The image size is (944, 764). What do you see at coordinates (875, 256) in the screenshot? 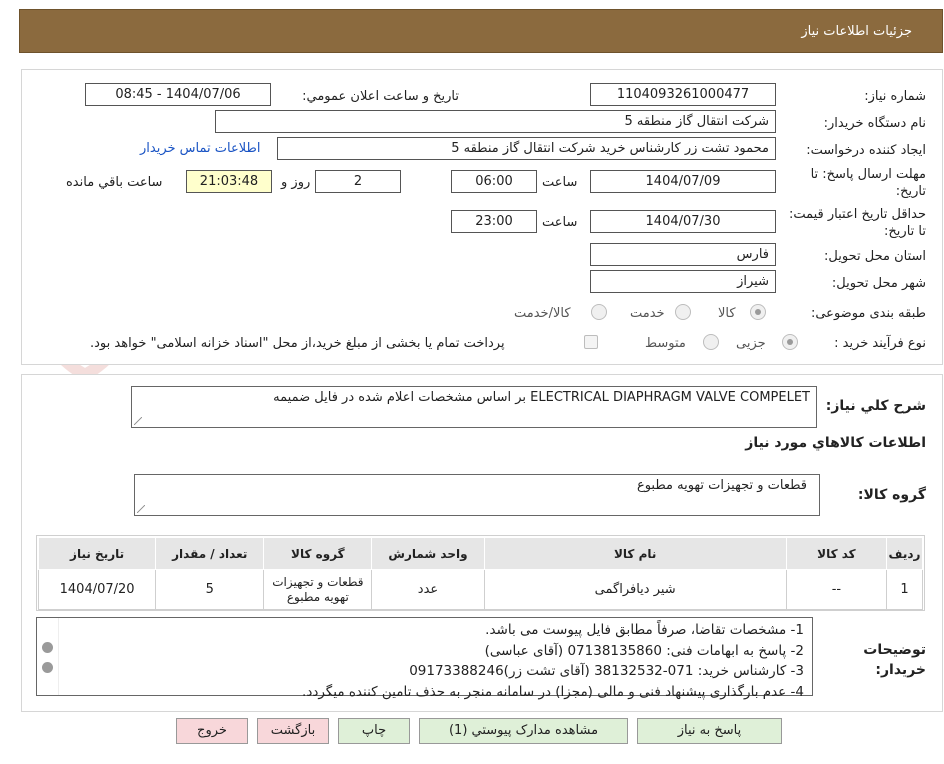
I see `province-label: استان محل تحویل:` at bounding box center [875, 256].